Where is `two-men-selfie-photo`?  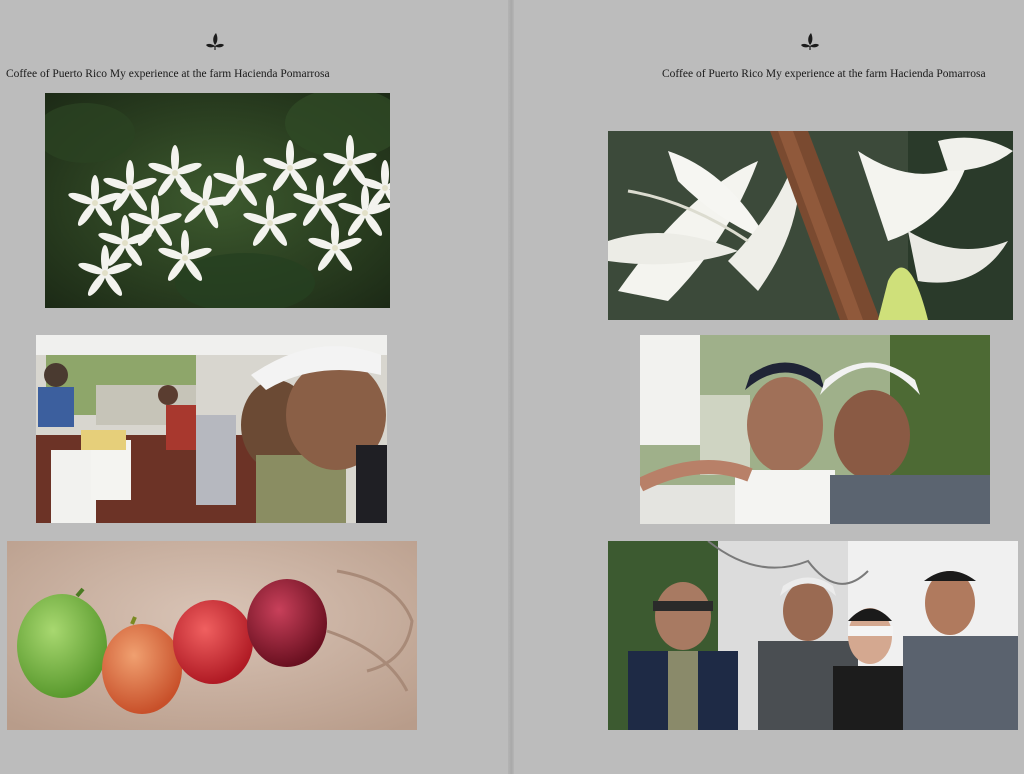 two-men-selfie-photo is located at coordinates (815, 429).